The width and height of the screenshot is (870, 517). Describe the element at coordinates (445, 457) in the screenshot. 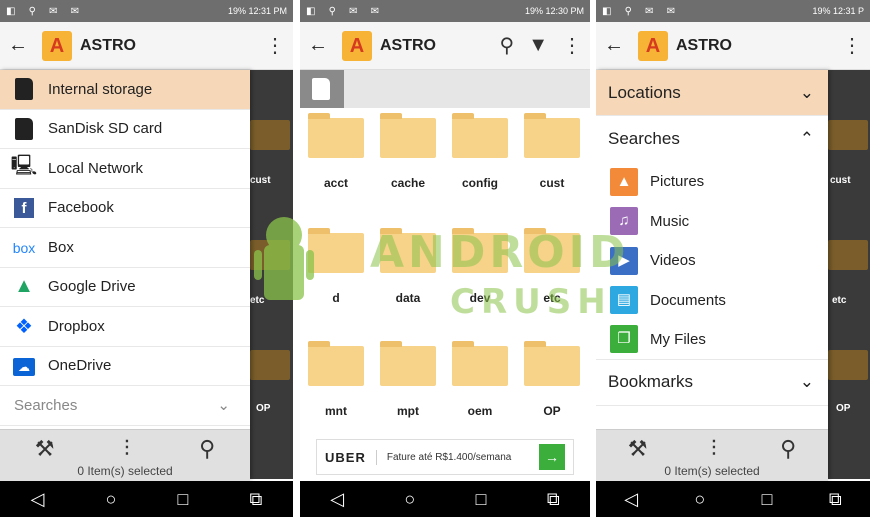

I see `ad-banner: UBER Fature até R$1.400/semana →` at that location.